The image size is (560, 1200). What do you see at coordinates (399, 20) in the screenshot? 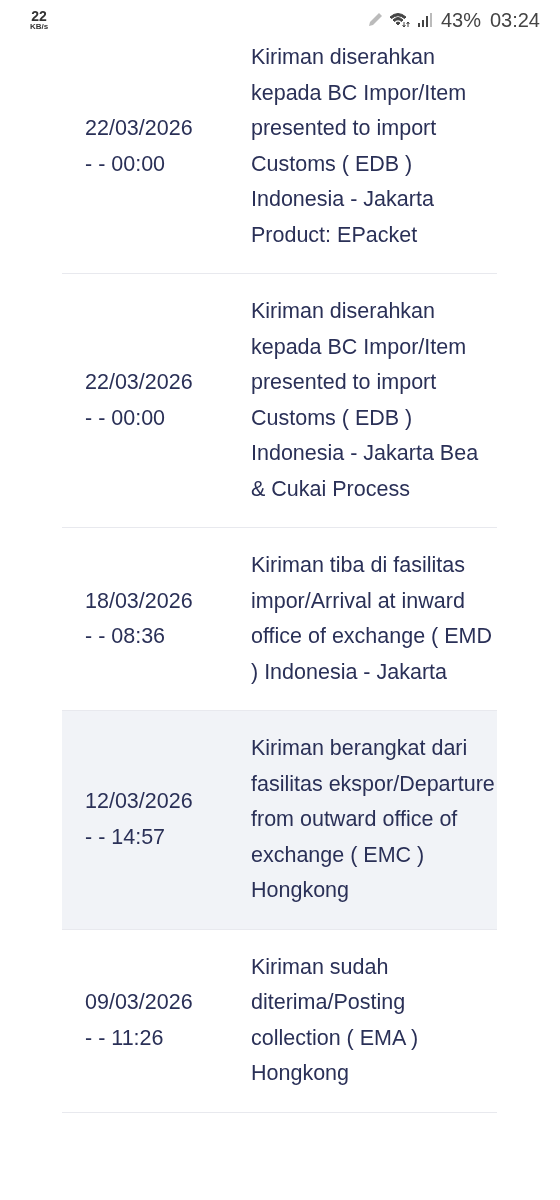
I see `wifi-icon` at bounding box center [399, 20].